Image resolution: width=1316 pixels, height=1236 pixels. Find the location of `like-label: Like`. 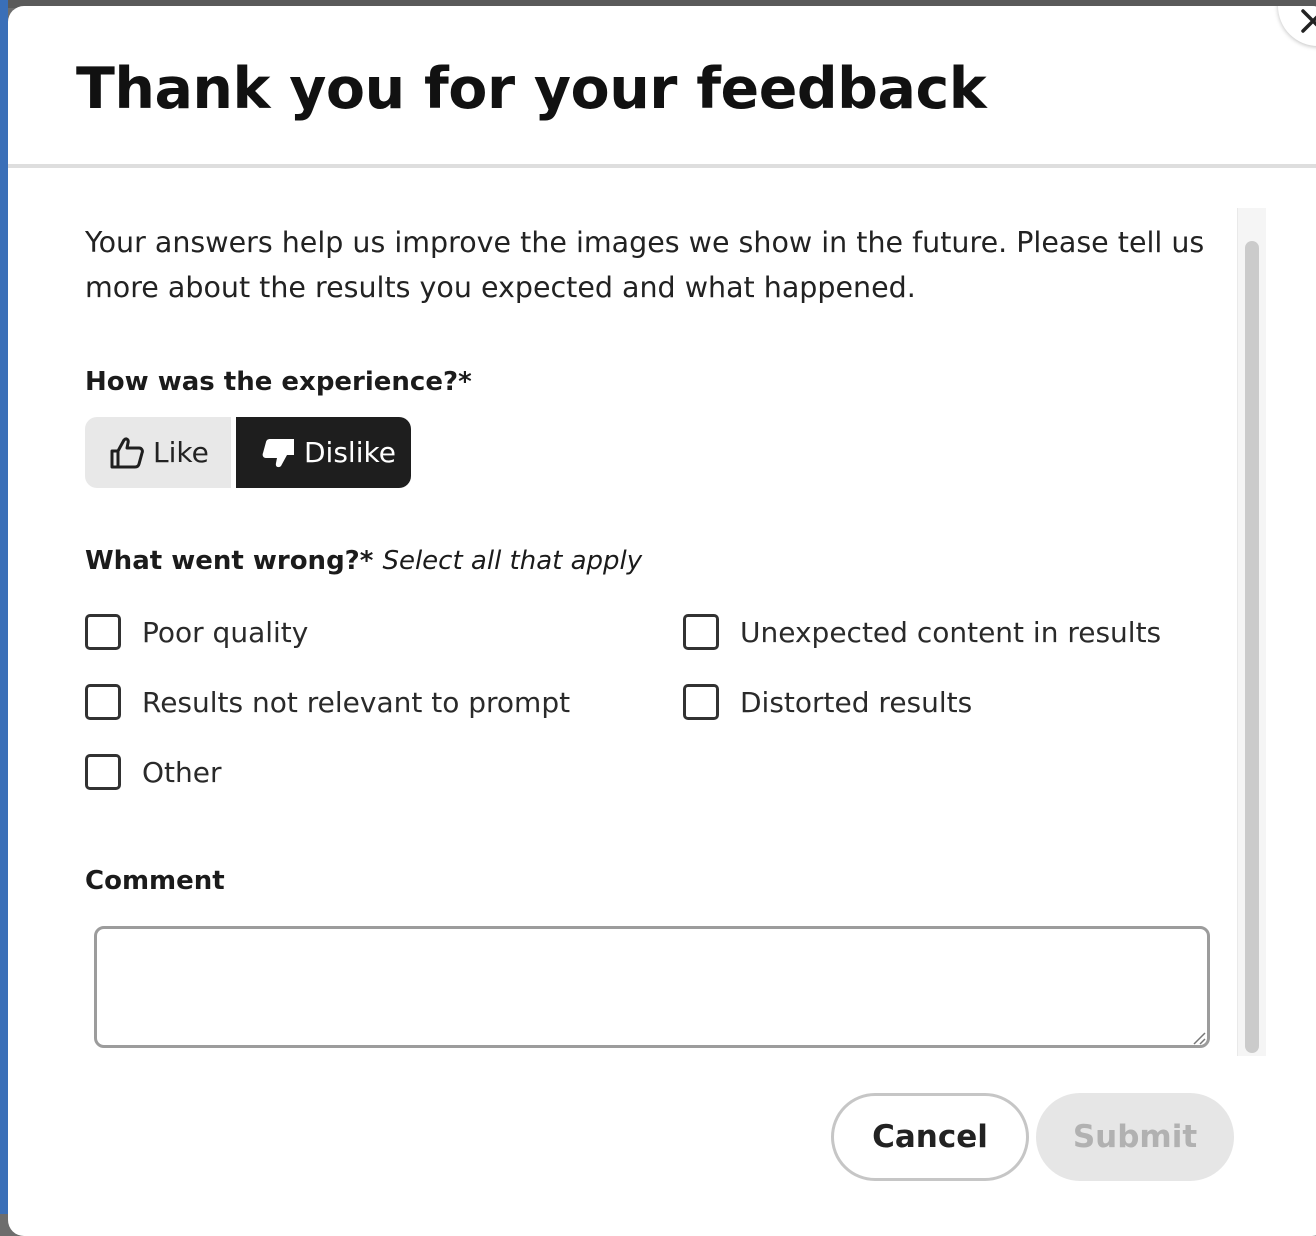

like-label: Like is located at coordinates (181, 452).